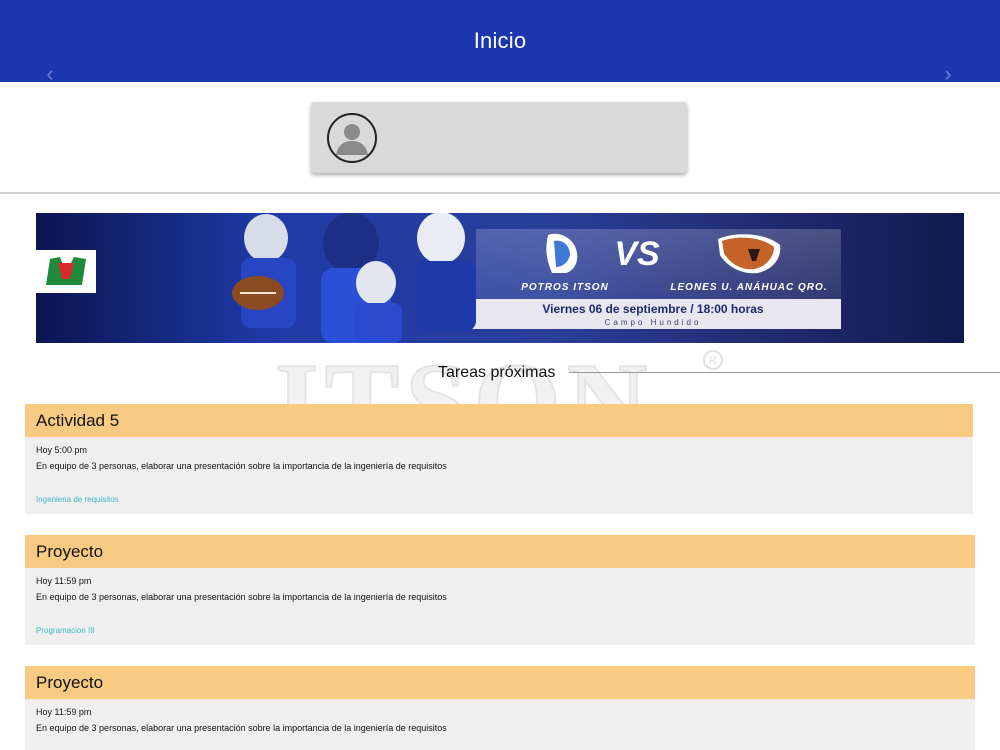 The image size is (1000, 750). What do you see at coordinates (499, 137) in the screenshot?
I see `profile-card` at bounding box center [499, 137].